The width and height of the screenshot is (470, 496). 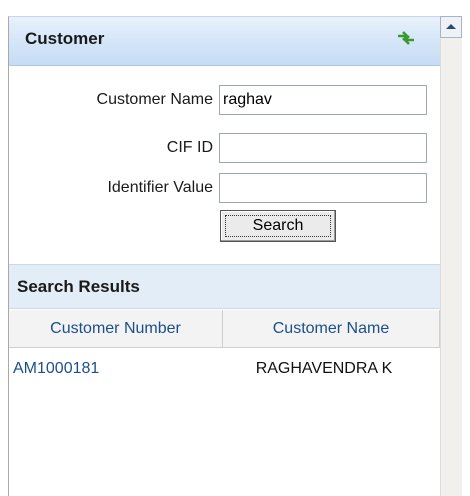 What do you see at coordinates (65, 38) in the screenshot?
I see `panel-title: Customer` at bounding box center [65, 38].